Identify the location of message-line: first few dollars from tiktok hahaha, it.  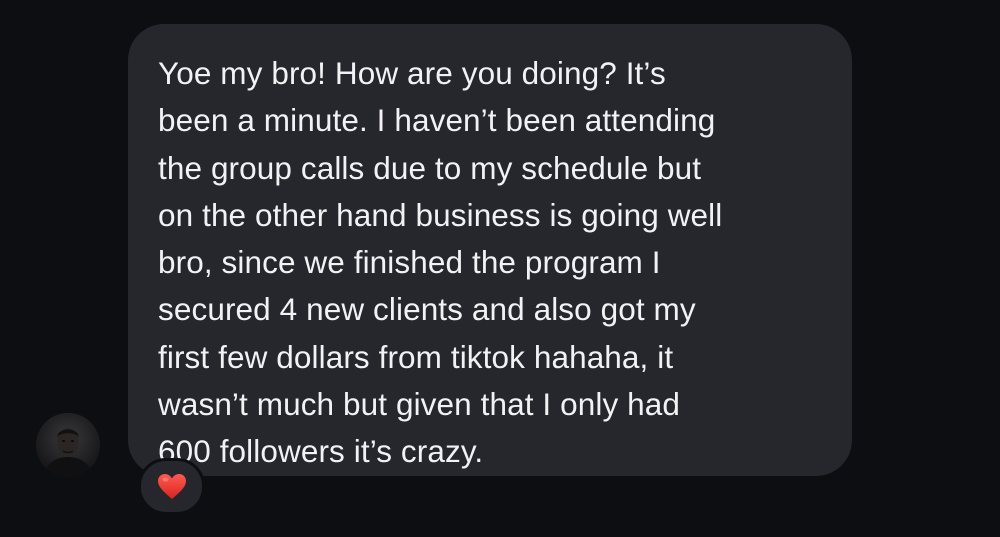
(416, 356).